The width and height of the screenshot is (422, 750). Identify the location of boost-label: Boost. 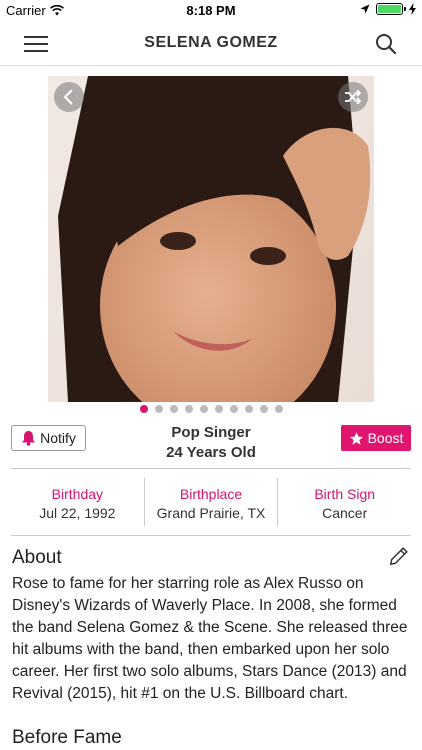
(385, 438).